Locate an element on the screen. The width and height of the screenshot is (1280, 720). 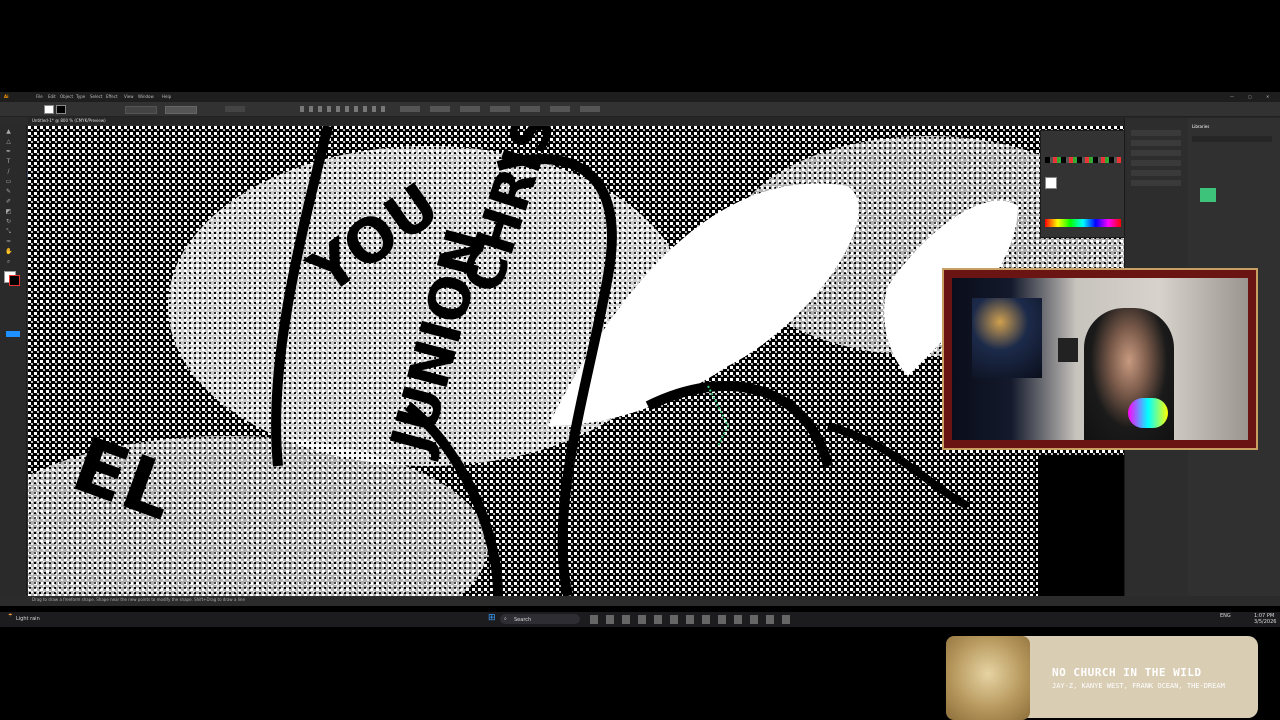
webcam-feed is located at coordinates (1100, 359).